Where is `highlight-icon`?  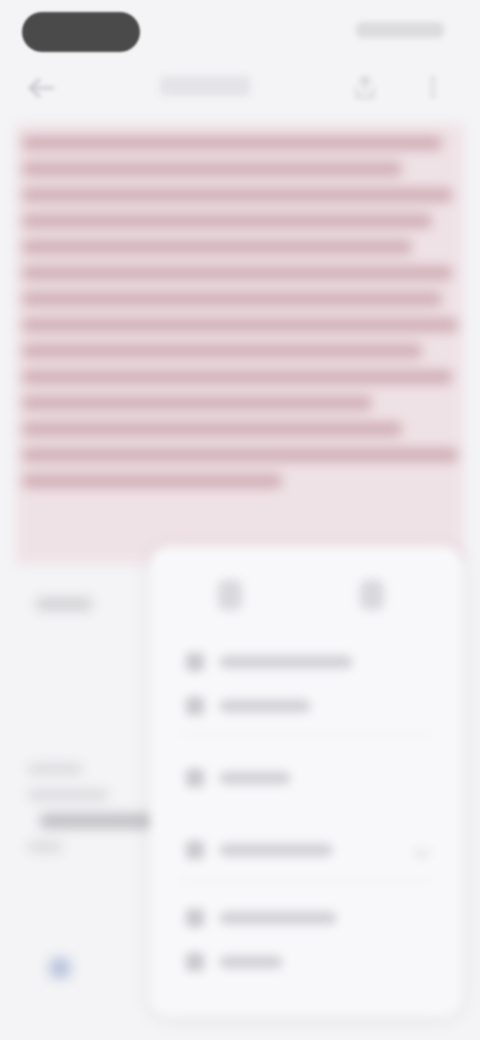 highlight-icon is located at coordinates (195, 778).